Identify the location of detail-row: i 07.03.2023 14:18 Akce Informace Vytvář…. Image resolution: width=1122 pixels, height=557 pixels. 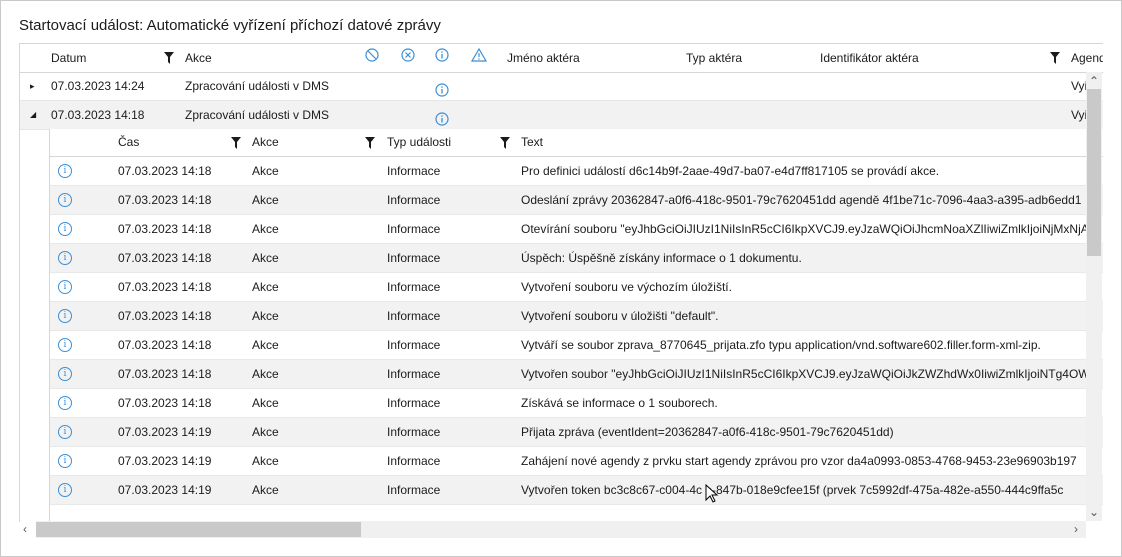
(576, 345).